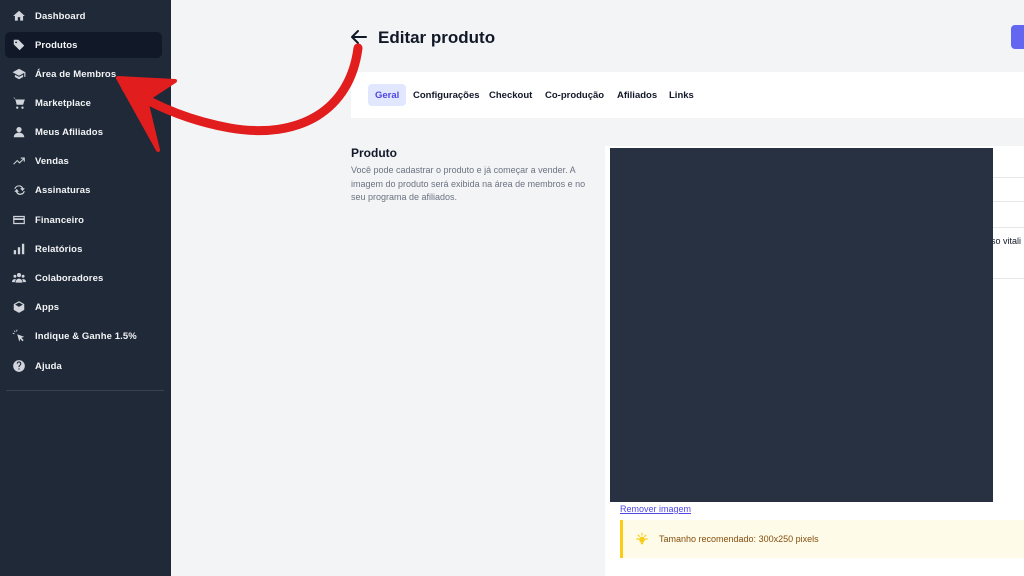  Describe the element at coordinates (47, 307) in the screenshot. I see `sidebar-item-label: Apps` at that location.